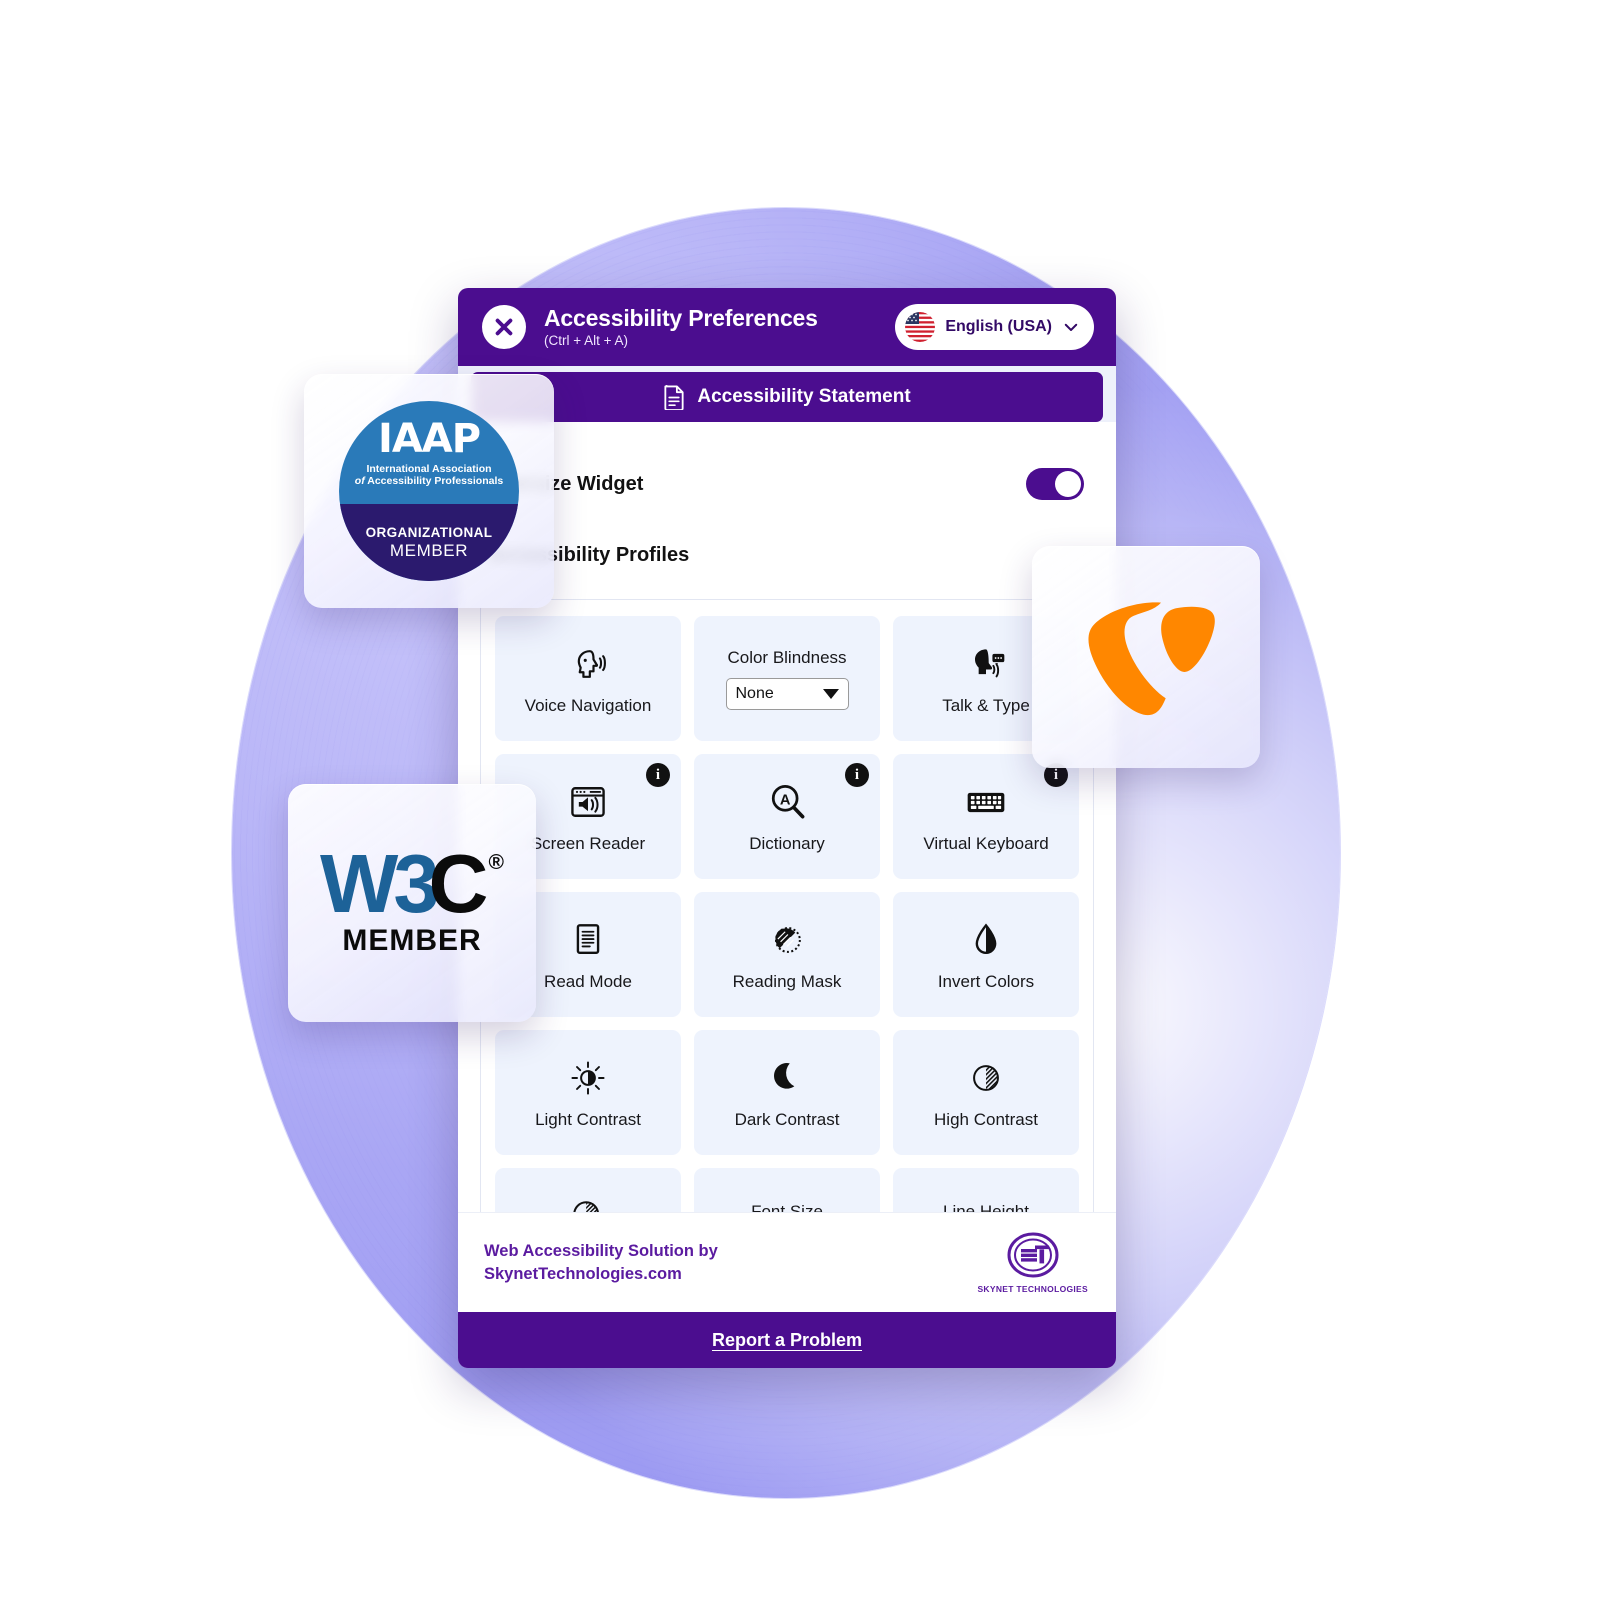 This screenshot has width=1603, height=1619. I want to click on circle-half-gear-icon, so click(588, 1203).